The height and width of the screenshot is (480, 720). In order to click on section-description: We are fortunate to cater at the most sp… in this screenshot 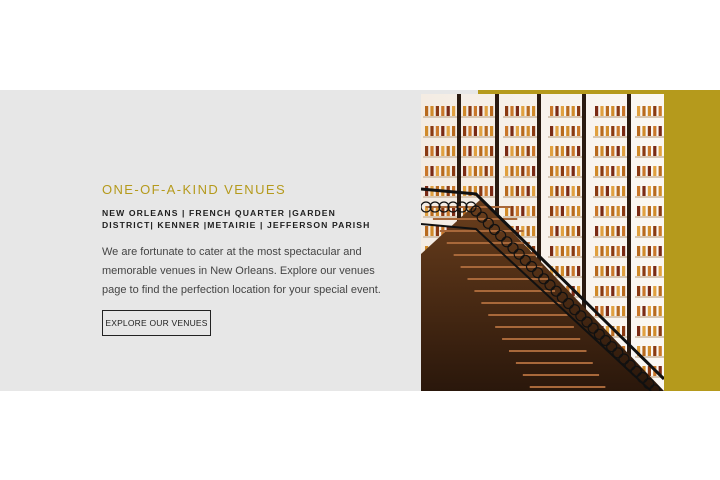, I will do `click(252, 271)`.